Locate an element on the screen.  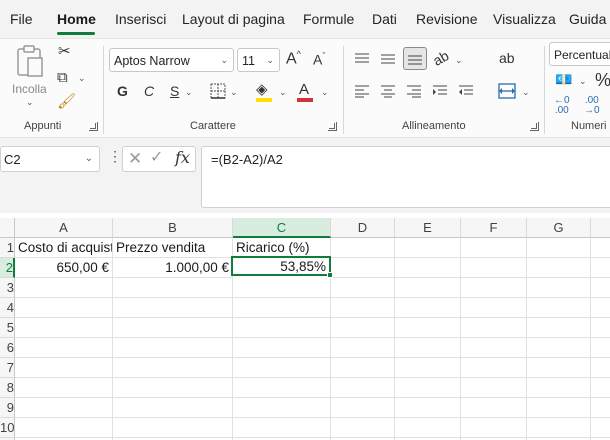
more-options-icon: ⋮ is located at coordinates (115, 156).